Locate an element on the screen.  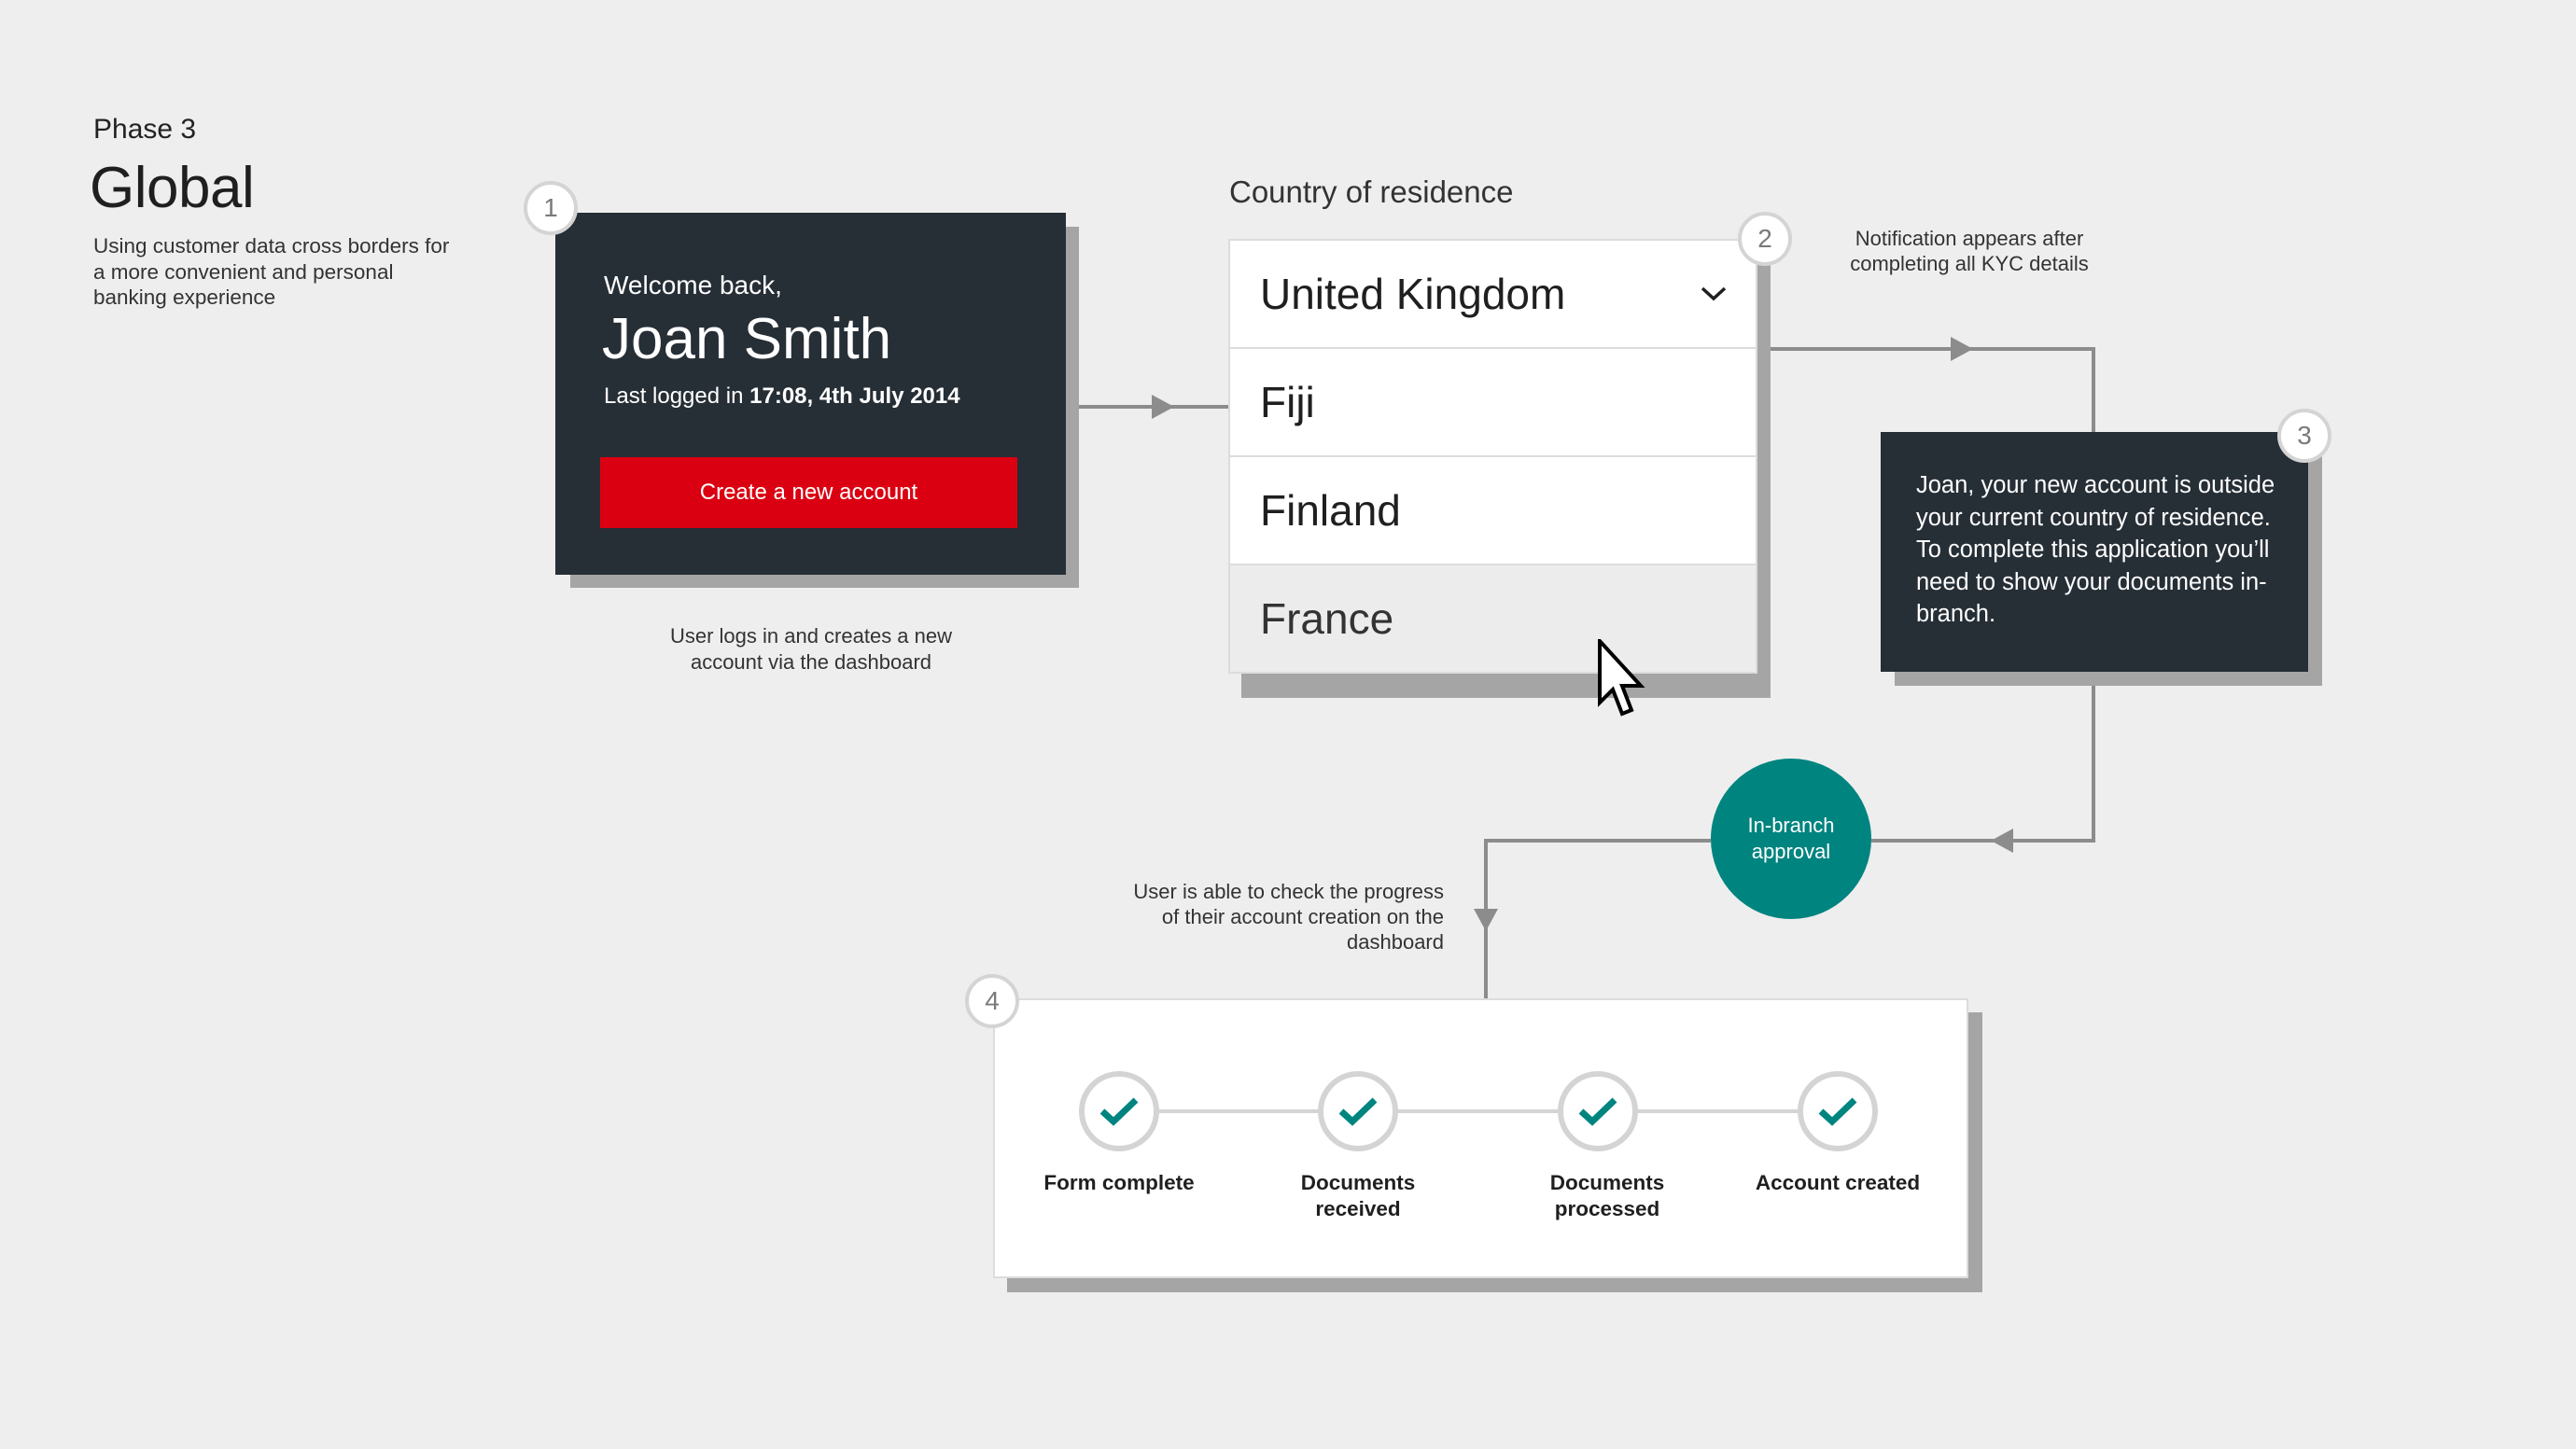
last-logged-value: 17:08, 4th July 2014 is located at coordinates (854, 396).